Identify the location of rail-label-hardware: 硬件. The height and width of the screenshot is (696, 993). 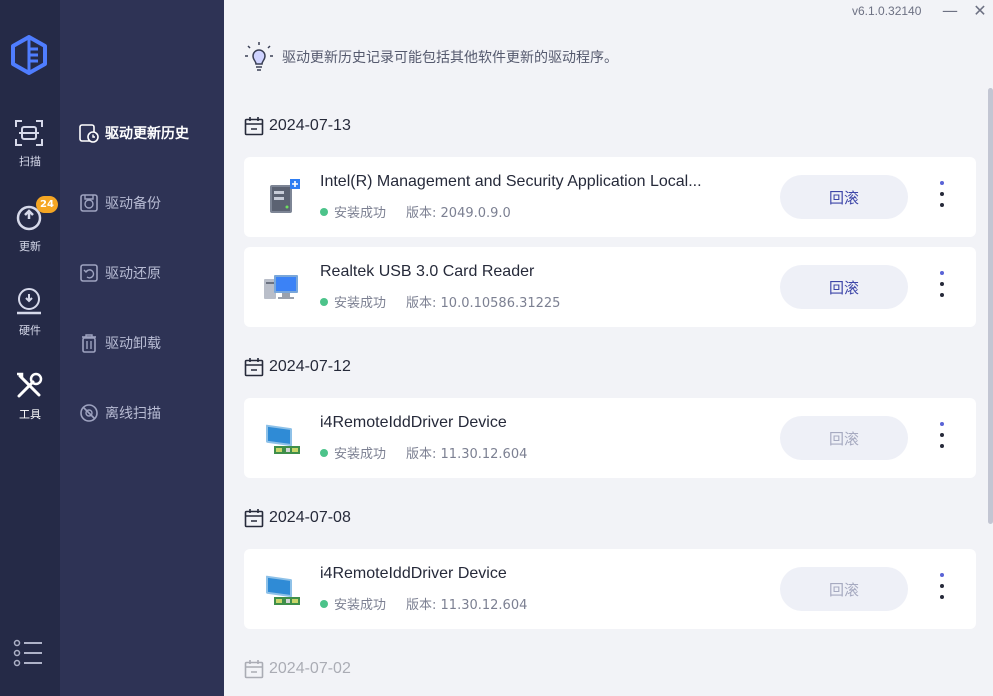
(30, 330).